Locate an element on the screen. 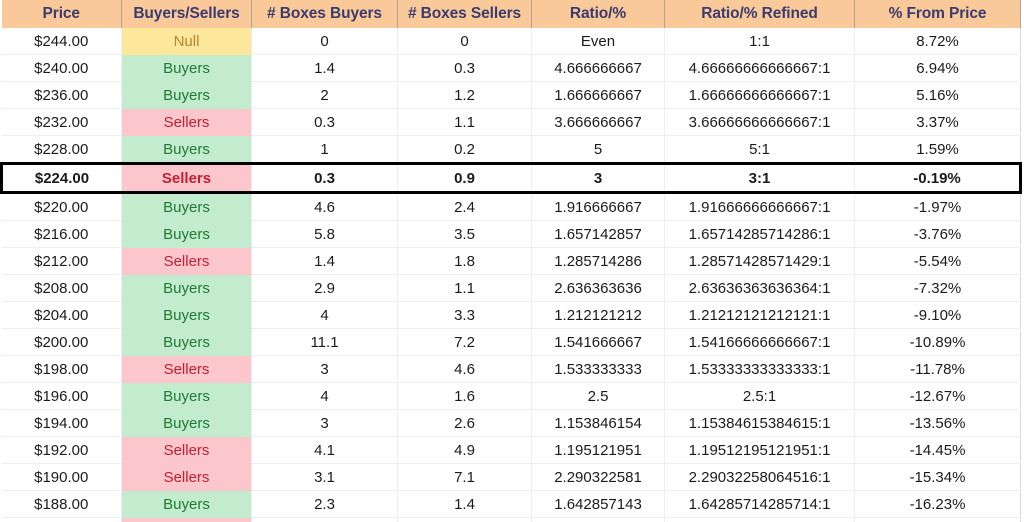 Image resolution: width=1024 pixels, height=522 pixels. cell-pct_from_price: -15.34% is located at coordinates (937, 477).